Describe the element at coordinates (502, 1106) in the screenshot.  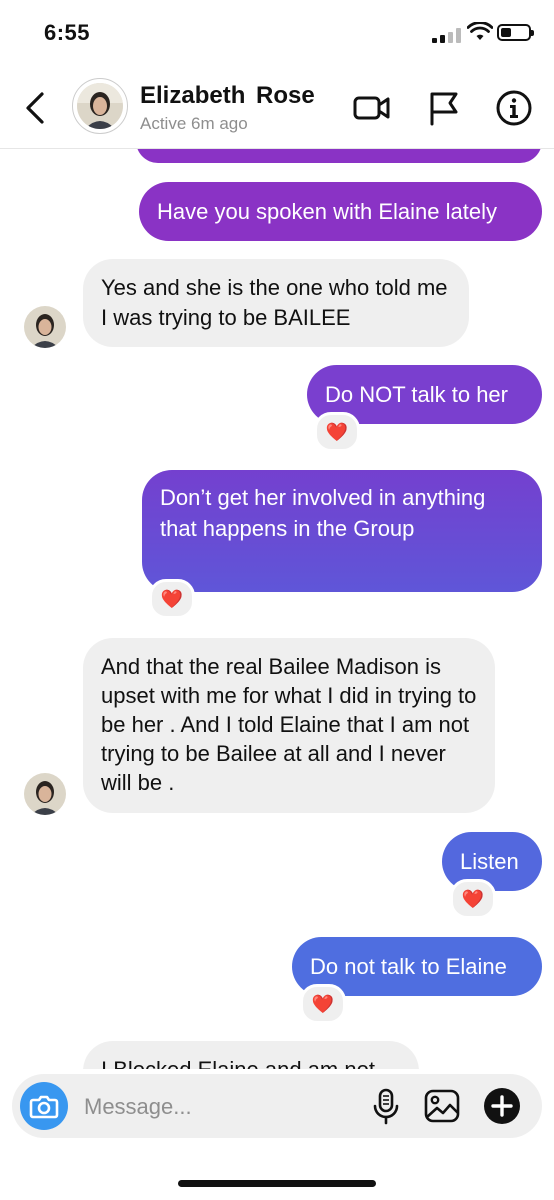
I see `add-icon` at that location.